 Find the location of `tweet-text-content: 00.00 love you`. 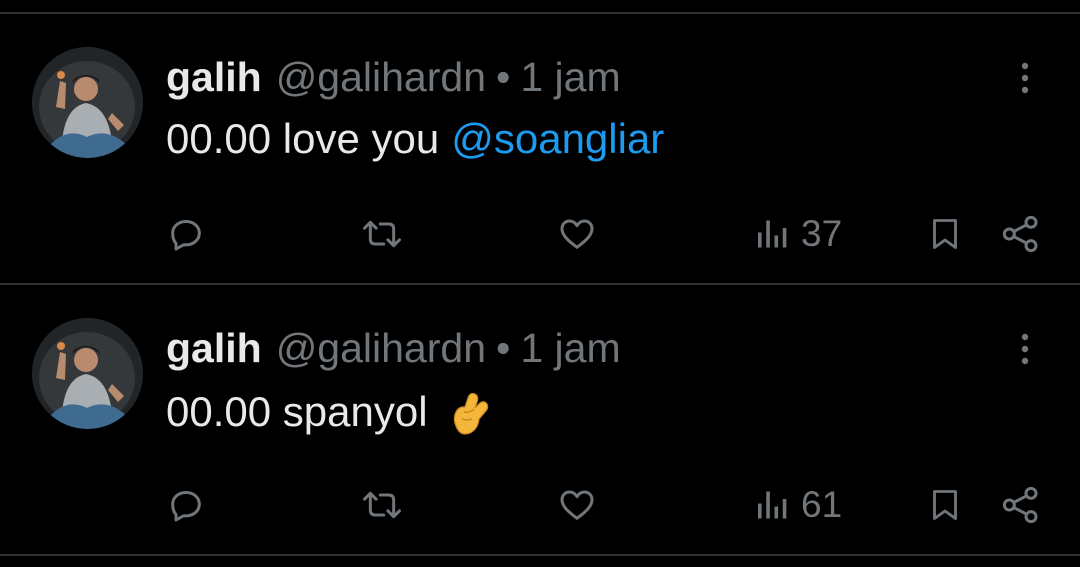

tweet-text-content: 00.00 love you is located at coordinates (303, 138).